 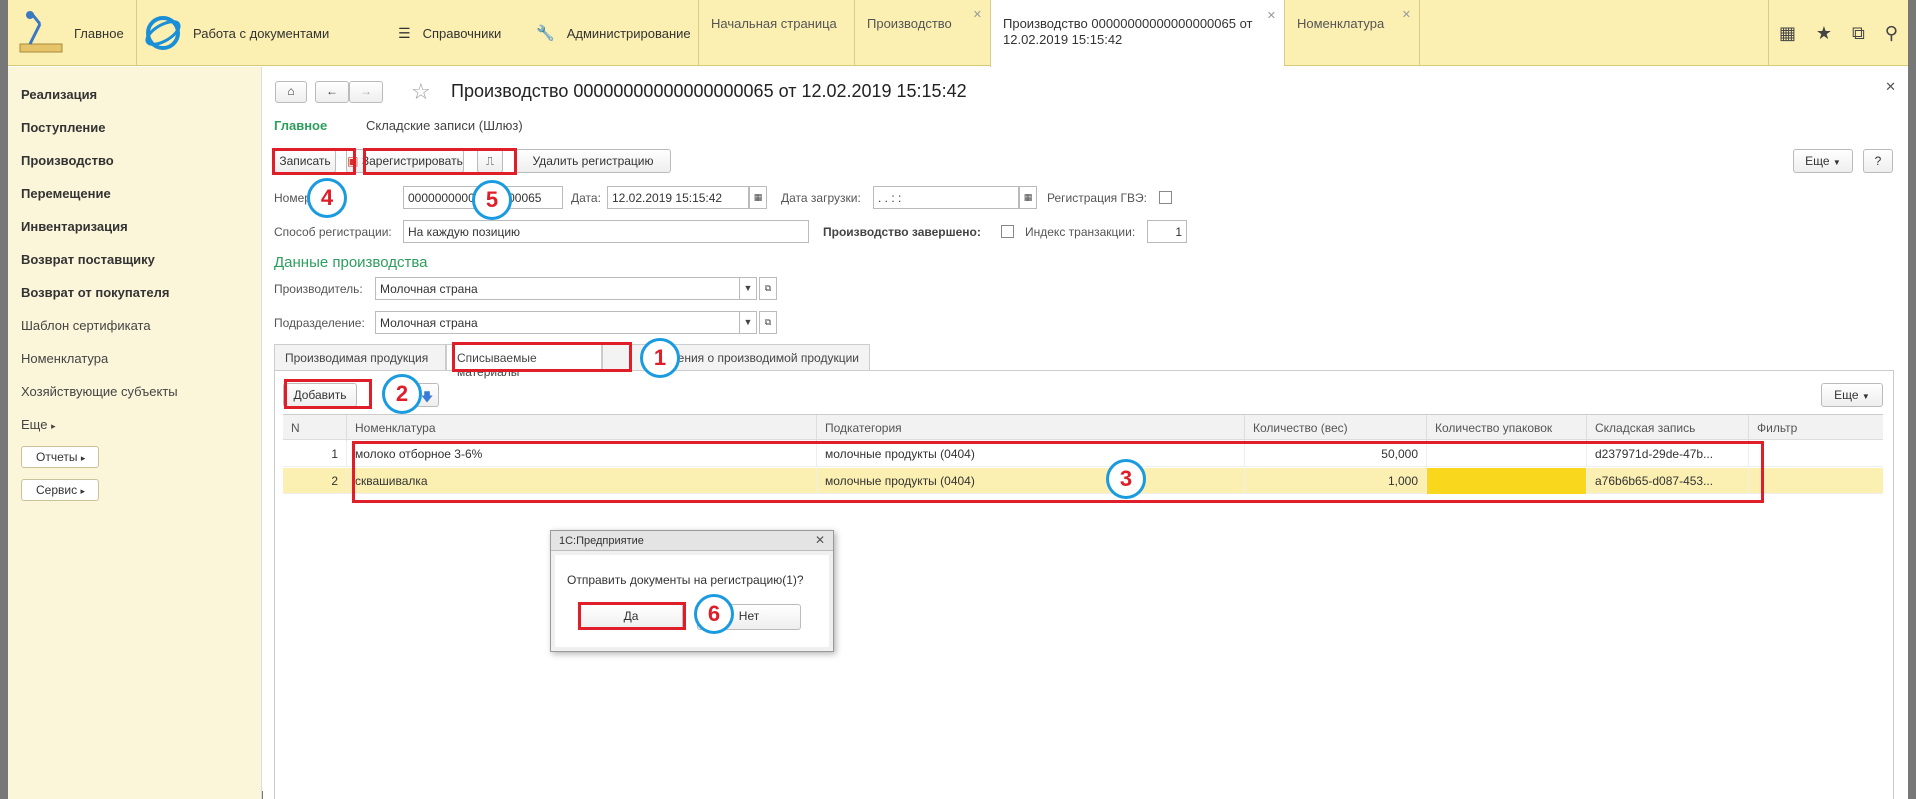 I want to click on favorite-star-icon: ☆, so click(x=421, y=92).